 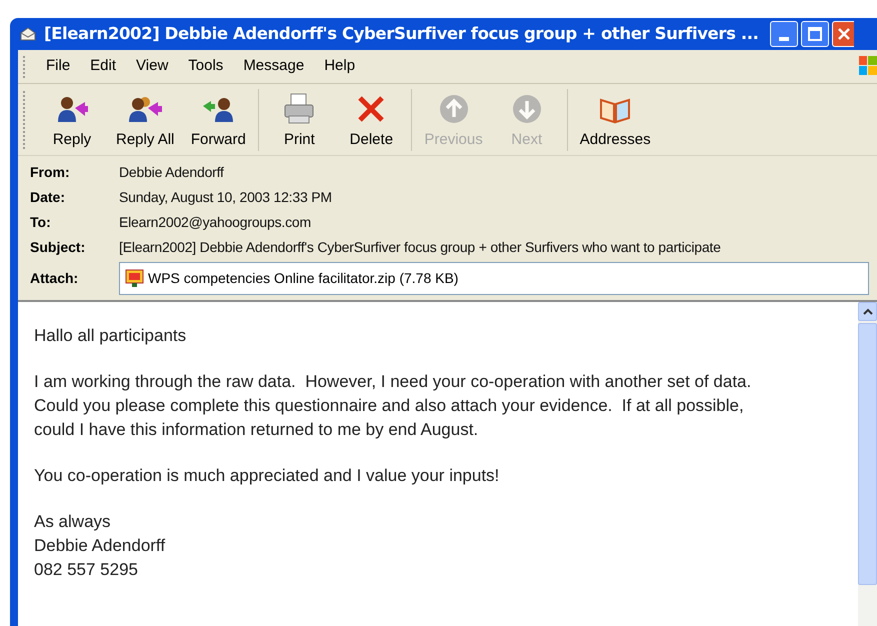 I want to click on header-value: Sunday, August 10, 2003 12:33 PM, so click(x=225, y=197).